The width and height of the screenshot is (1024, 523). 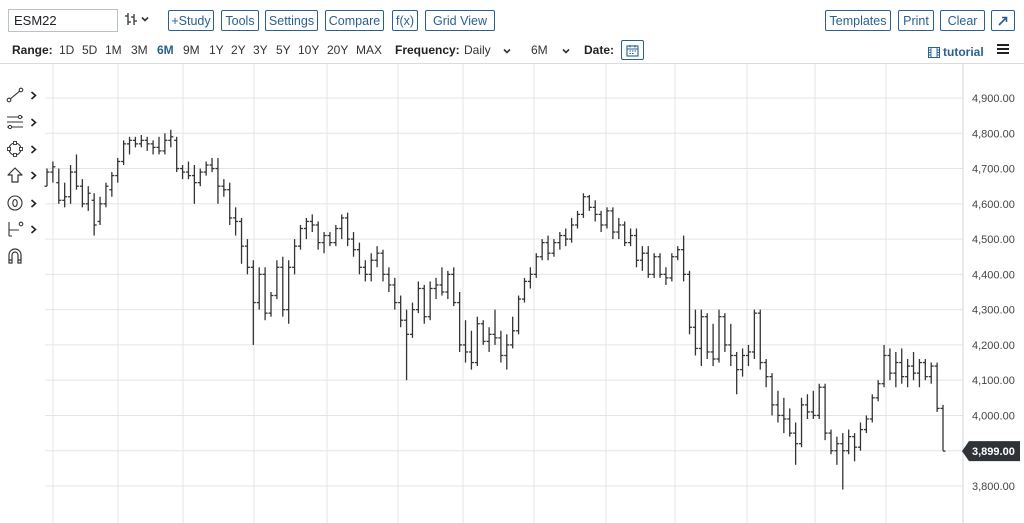 I want to click on symbol-input, so click(x=63, y=20).